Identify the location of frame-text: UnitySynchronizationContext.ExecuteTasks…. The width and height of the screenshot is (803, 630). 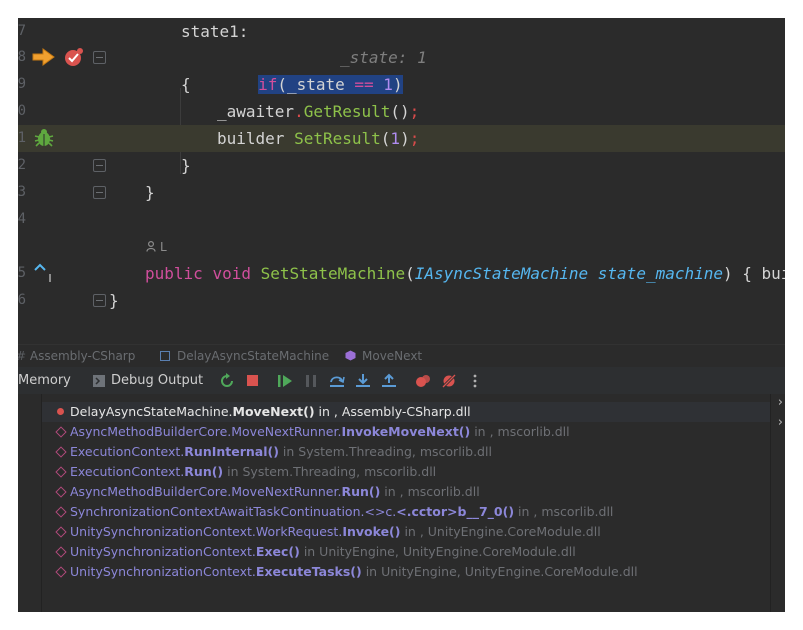
(354, 571).